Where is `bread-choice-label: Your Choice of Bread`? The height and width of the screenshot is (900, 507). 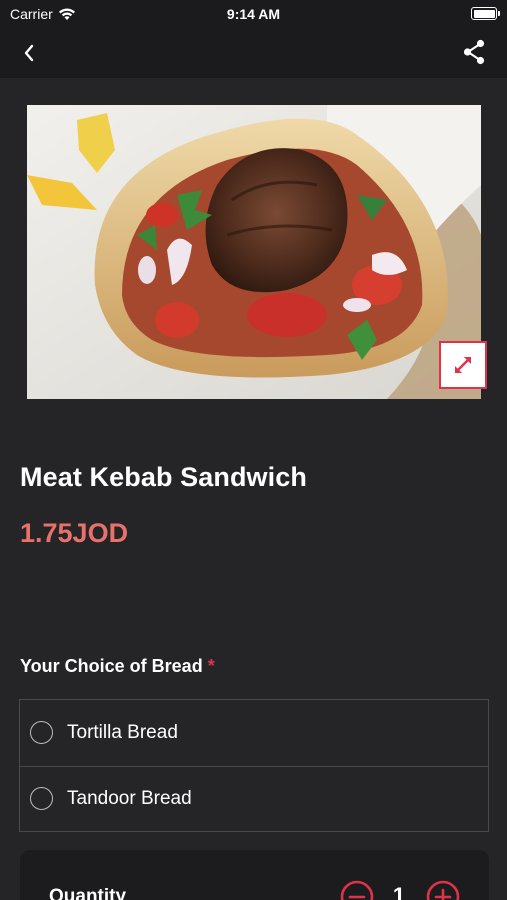
bread-choice-label: Your Choice of Bread is located at coordinates (111, 666).